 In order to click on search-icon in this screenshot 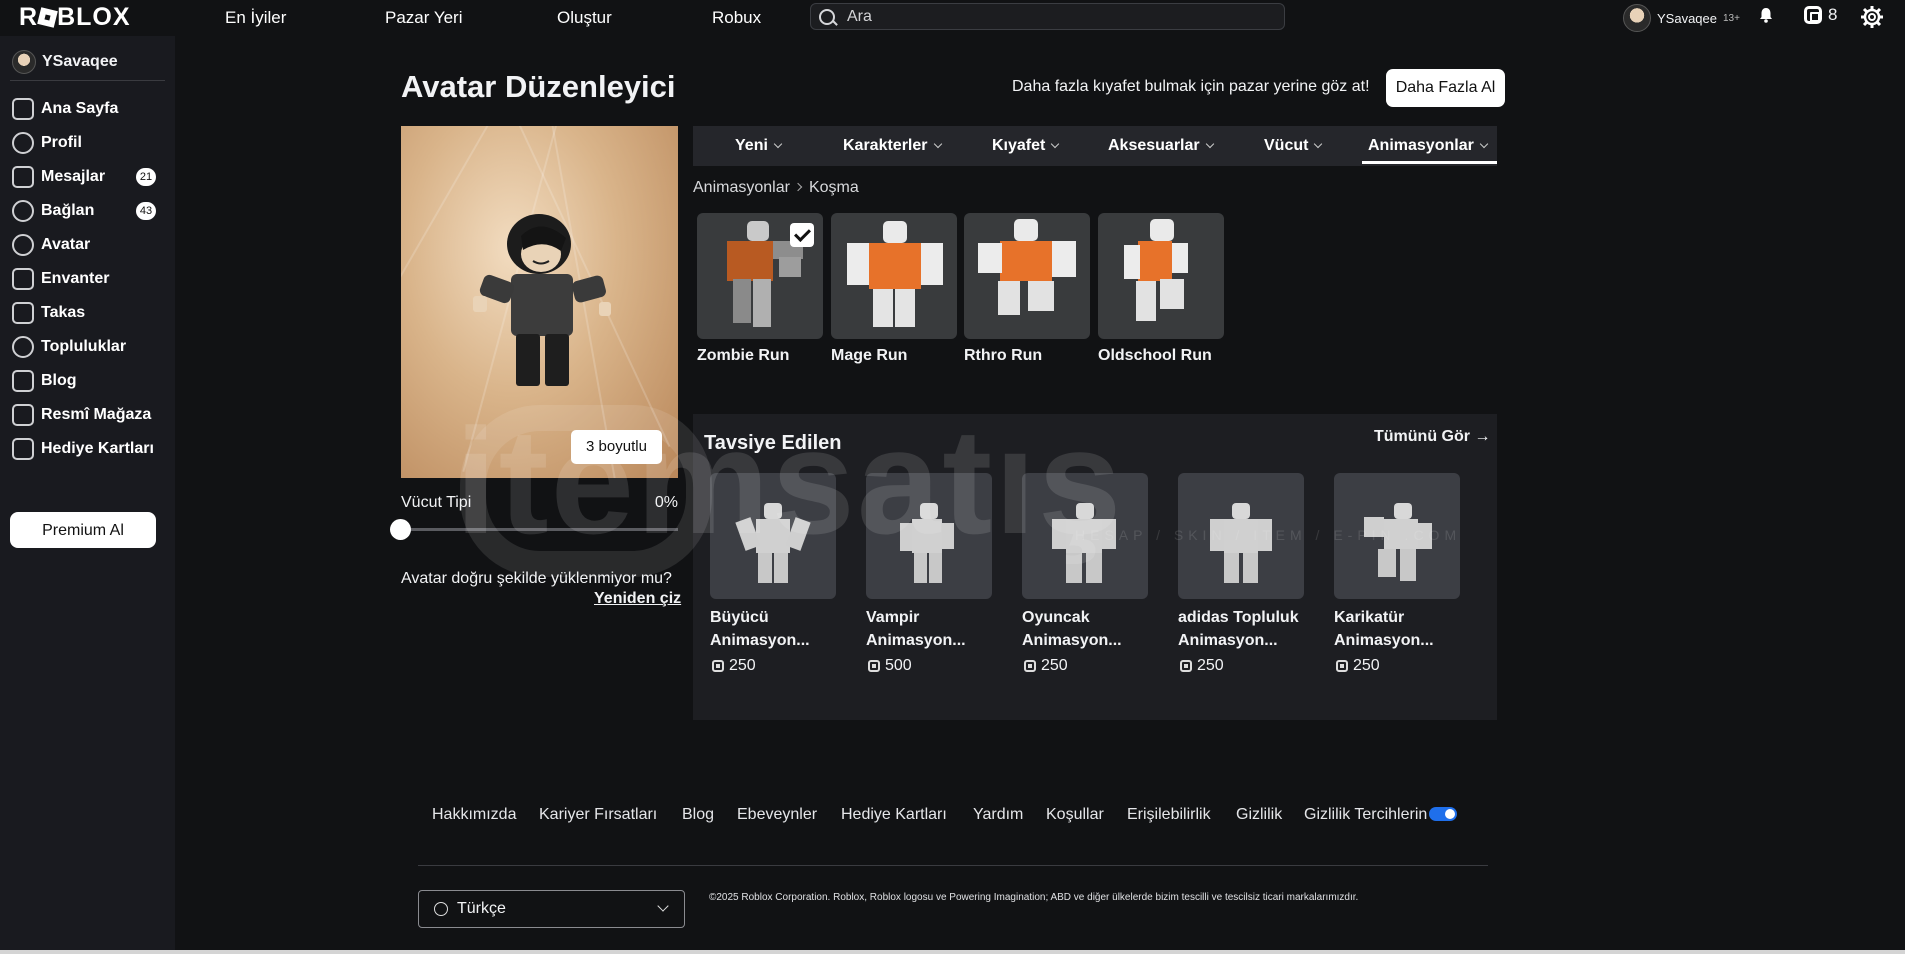, I will do `click(827, 17)`.